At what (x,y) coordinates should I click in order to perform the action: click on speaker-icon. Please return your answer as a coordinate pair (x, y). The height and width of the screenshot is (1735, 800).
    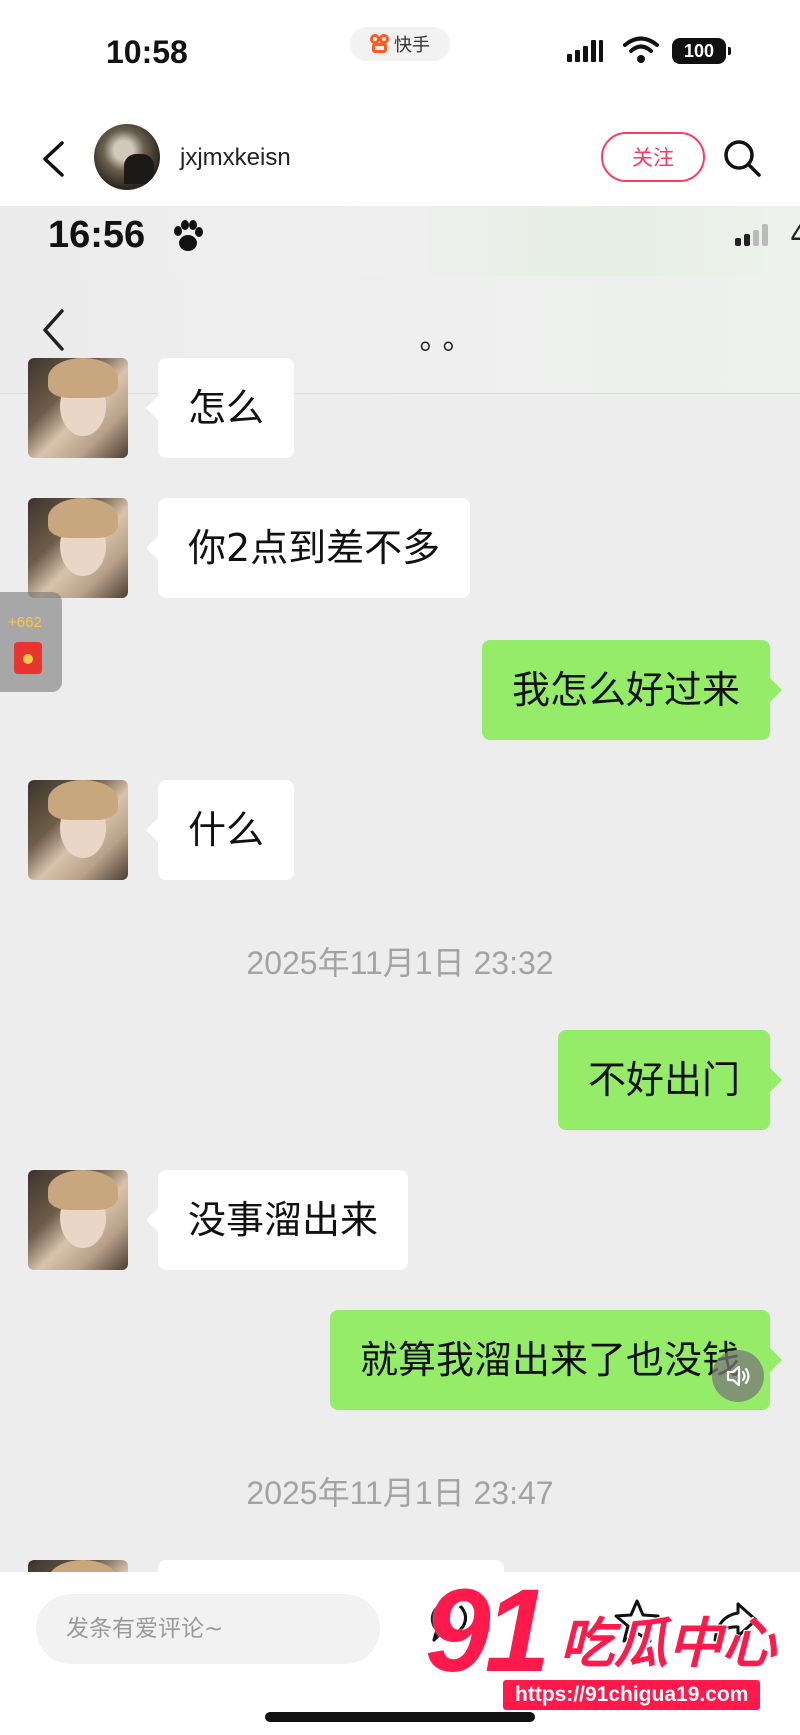
    Looking at the image, I should click on (738, 1376).